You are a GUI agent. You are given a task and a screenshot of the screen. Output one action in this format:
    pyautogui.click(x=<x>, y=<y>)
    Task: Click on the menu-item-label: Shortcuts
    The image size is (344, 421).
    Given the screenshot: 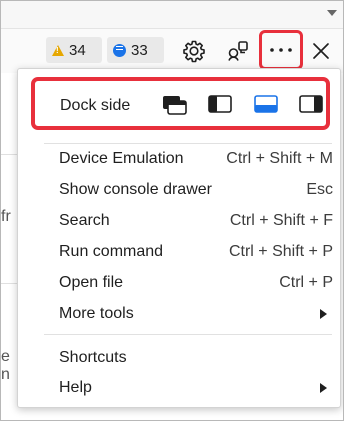 What is the action you would take?
    pyautogui.click(x=93, y=357)
    